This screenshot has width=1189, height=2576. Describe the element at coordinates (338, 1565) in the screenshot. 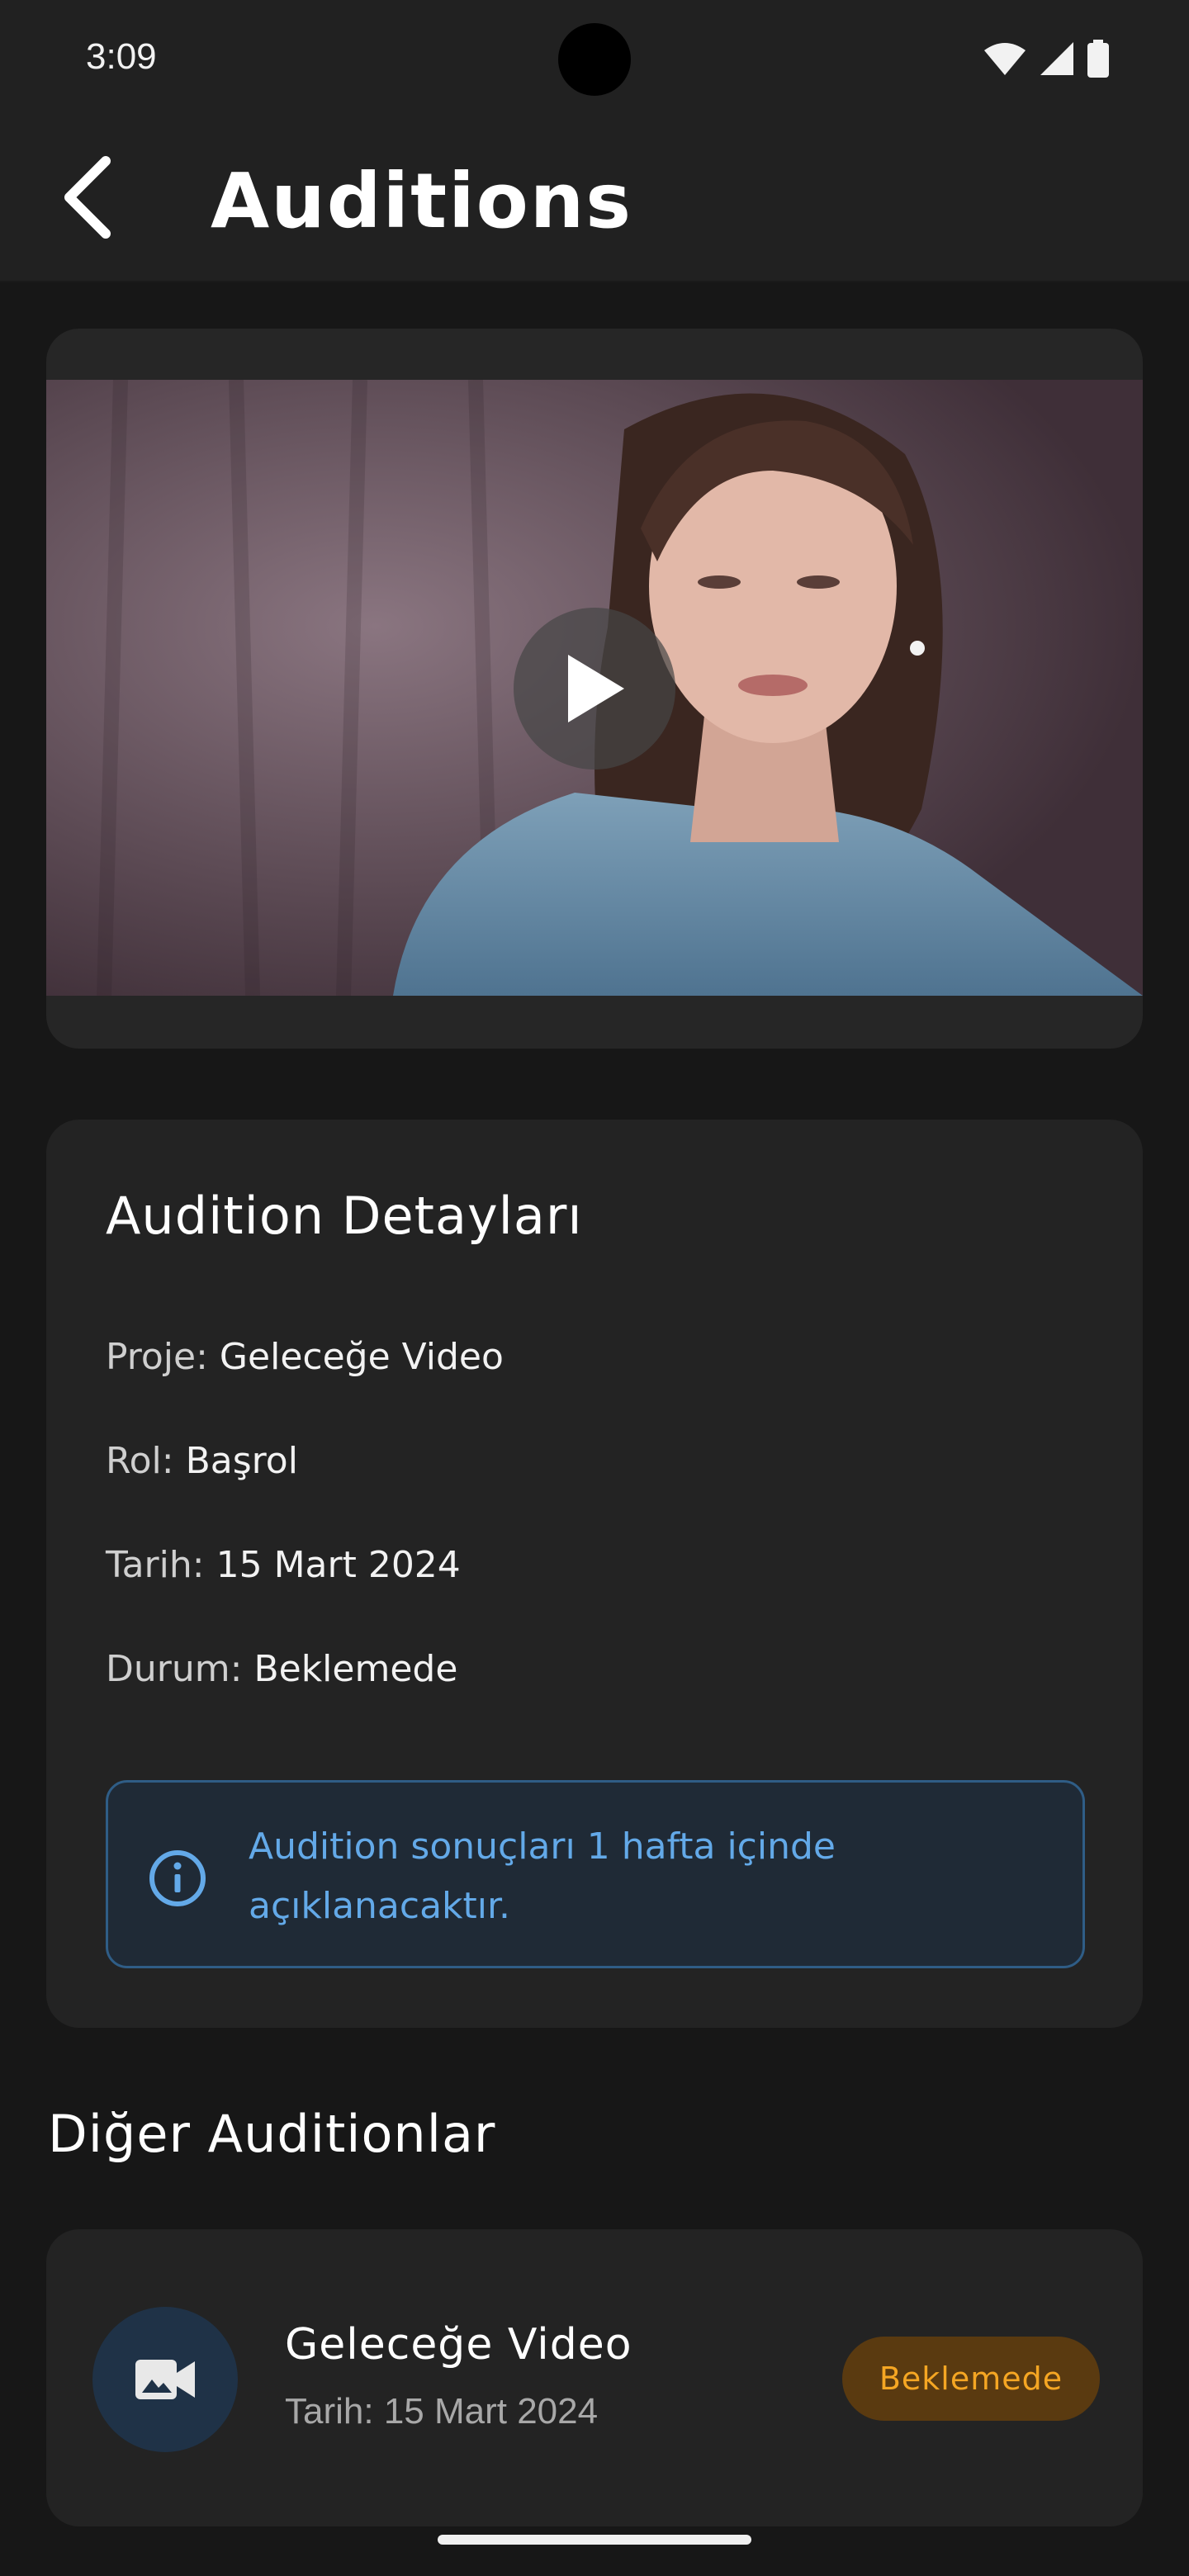

I see `detail-value: 15 Mart 2024` at that location.